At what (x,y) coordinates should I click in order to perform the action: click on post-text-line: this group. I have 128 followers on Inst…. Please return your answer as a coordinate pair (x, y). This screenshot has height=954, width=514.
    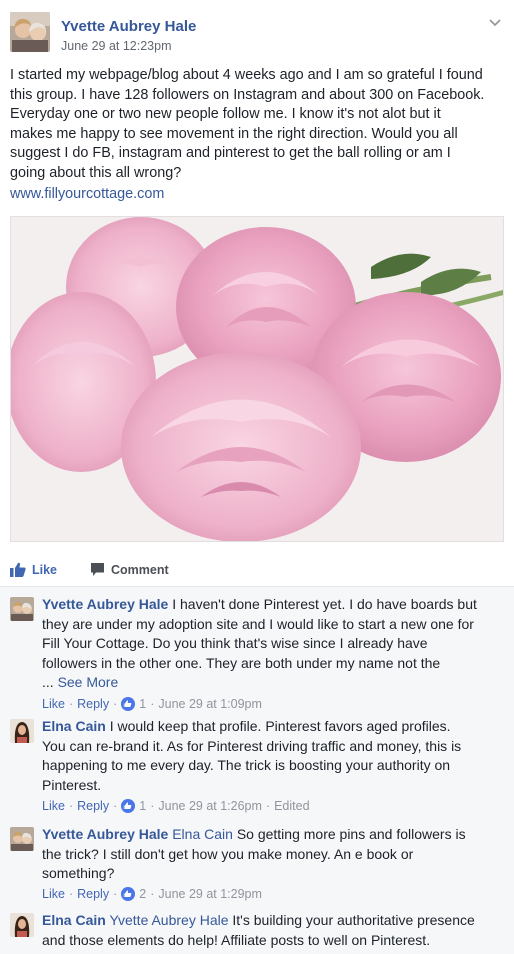
    Looking at the image, I should click on (247, 94).